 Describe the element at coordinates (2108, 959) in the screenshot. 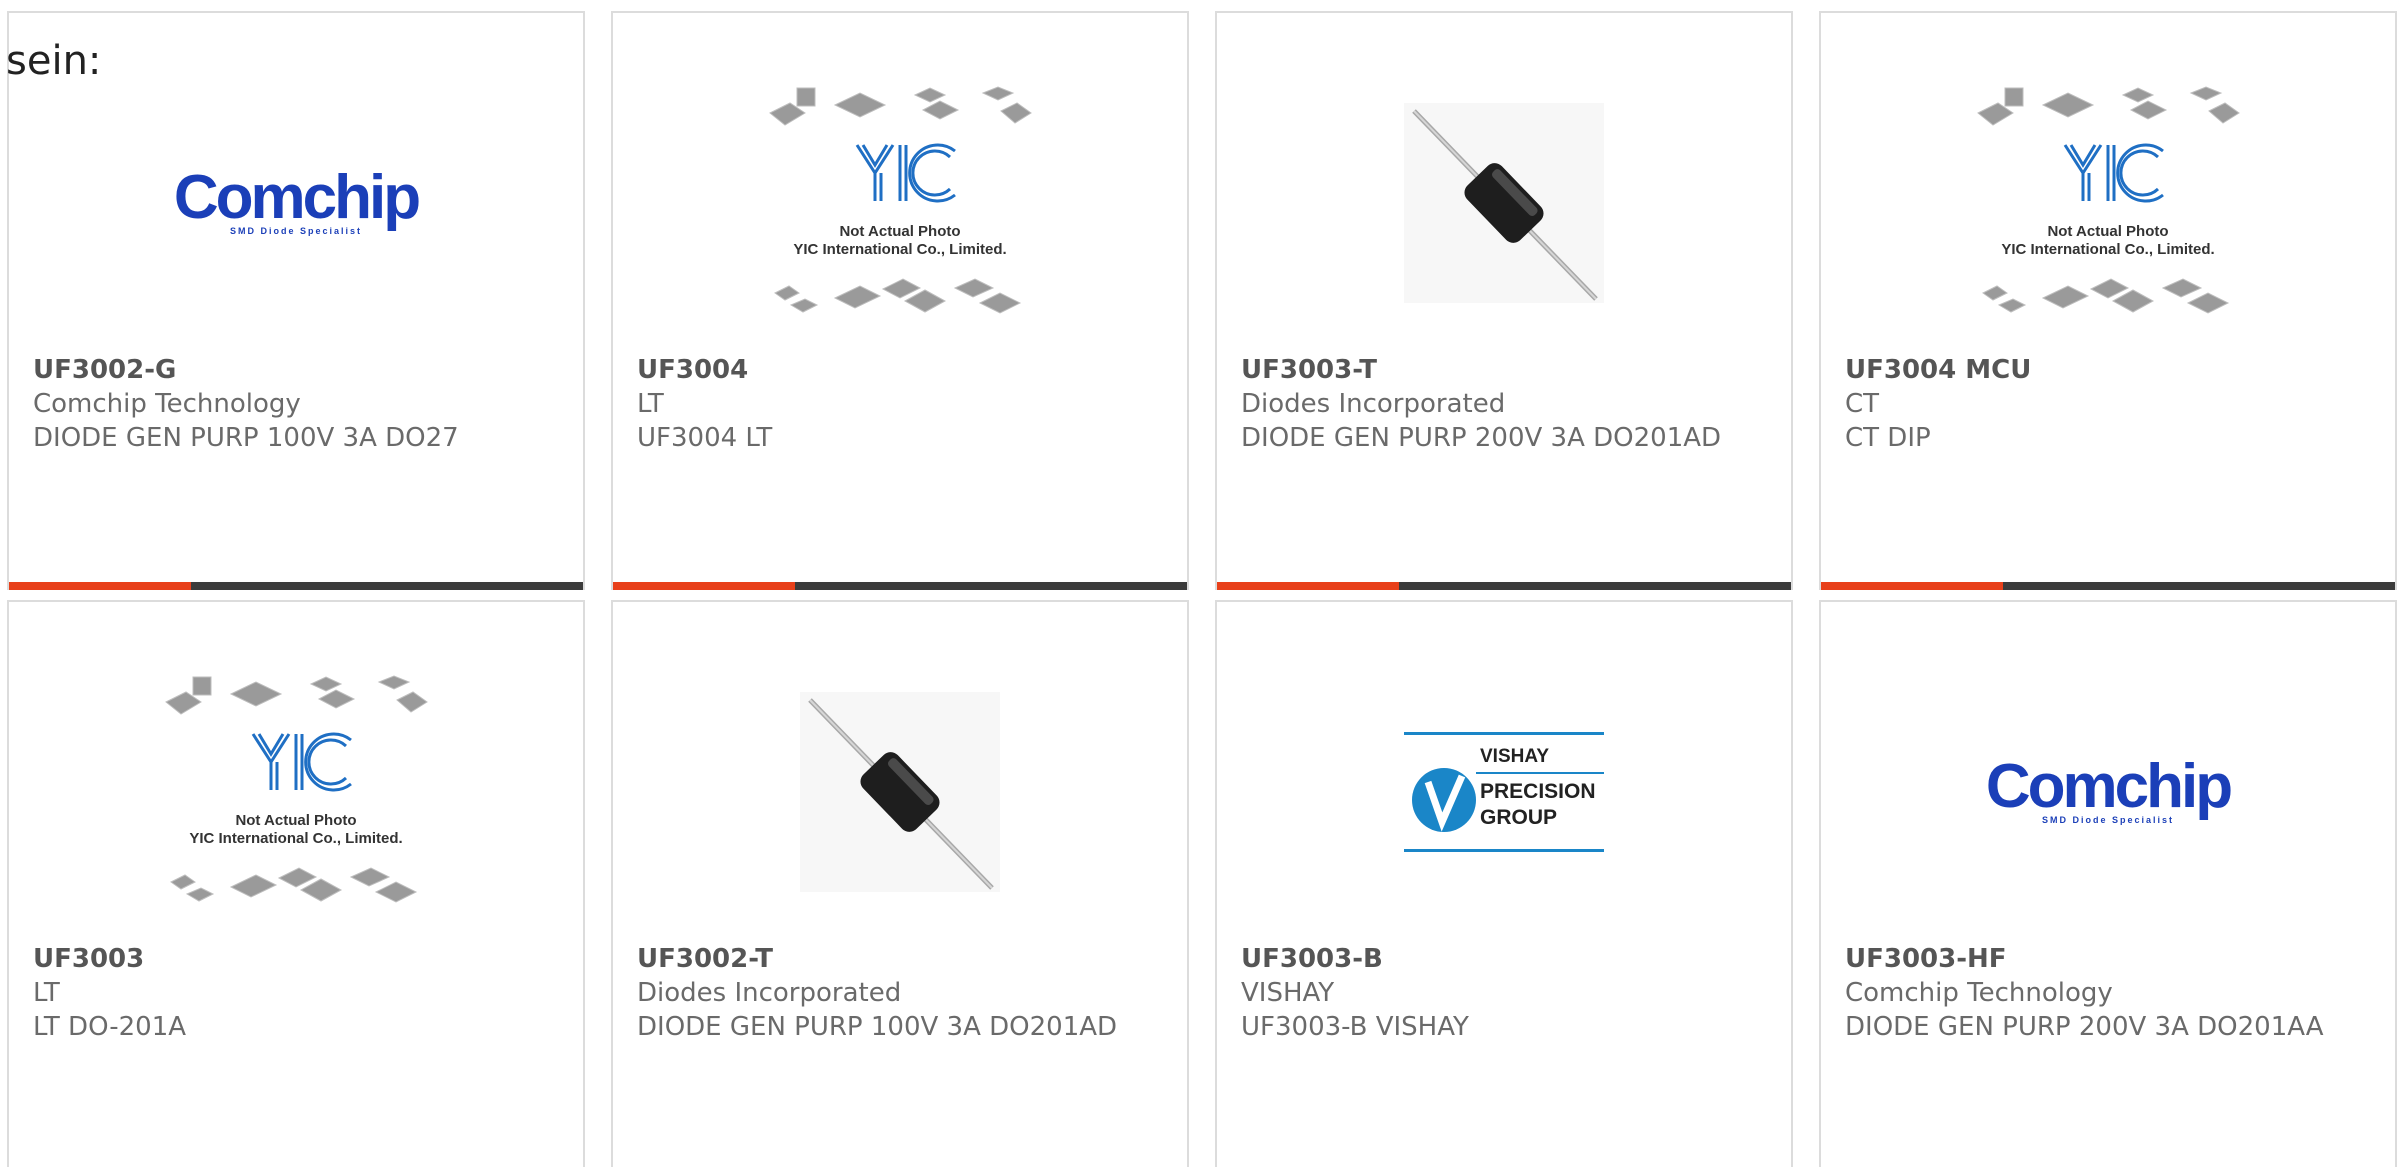

I see `part-number: UF3003-HF` at that location.